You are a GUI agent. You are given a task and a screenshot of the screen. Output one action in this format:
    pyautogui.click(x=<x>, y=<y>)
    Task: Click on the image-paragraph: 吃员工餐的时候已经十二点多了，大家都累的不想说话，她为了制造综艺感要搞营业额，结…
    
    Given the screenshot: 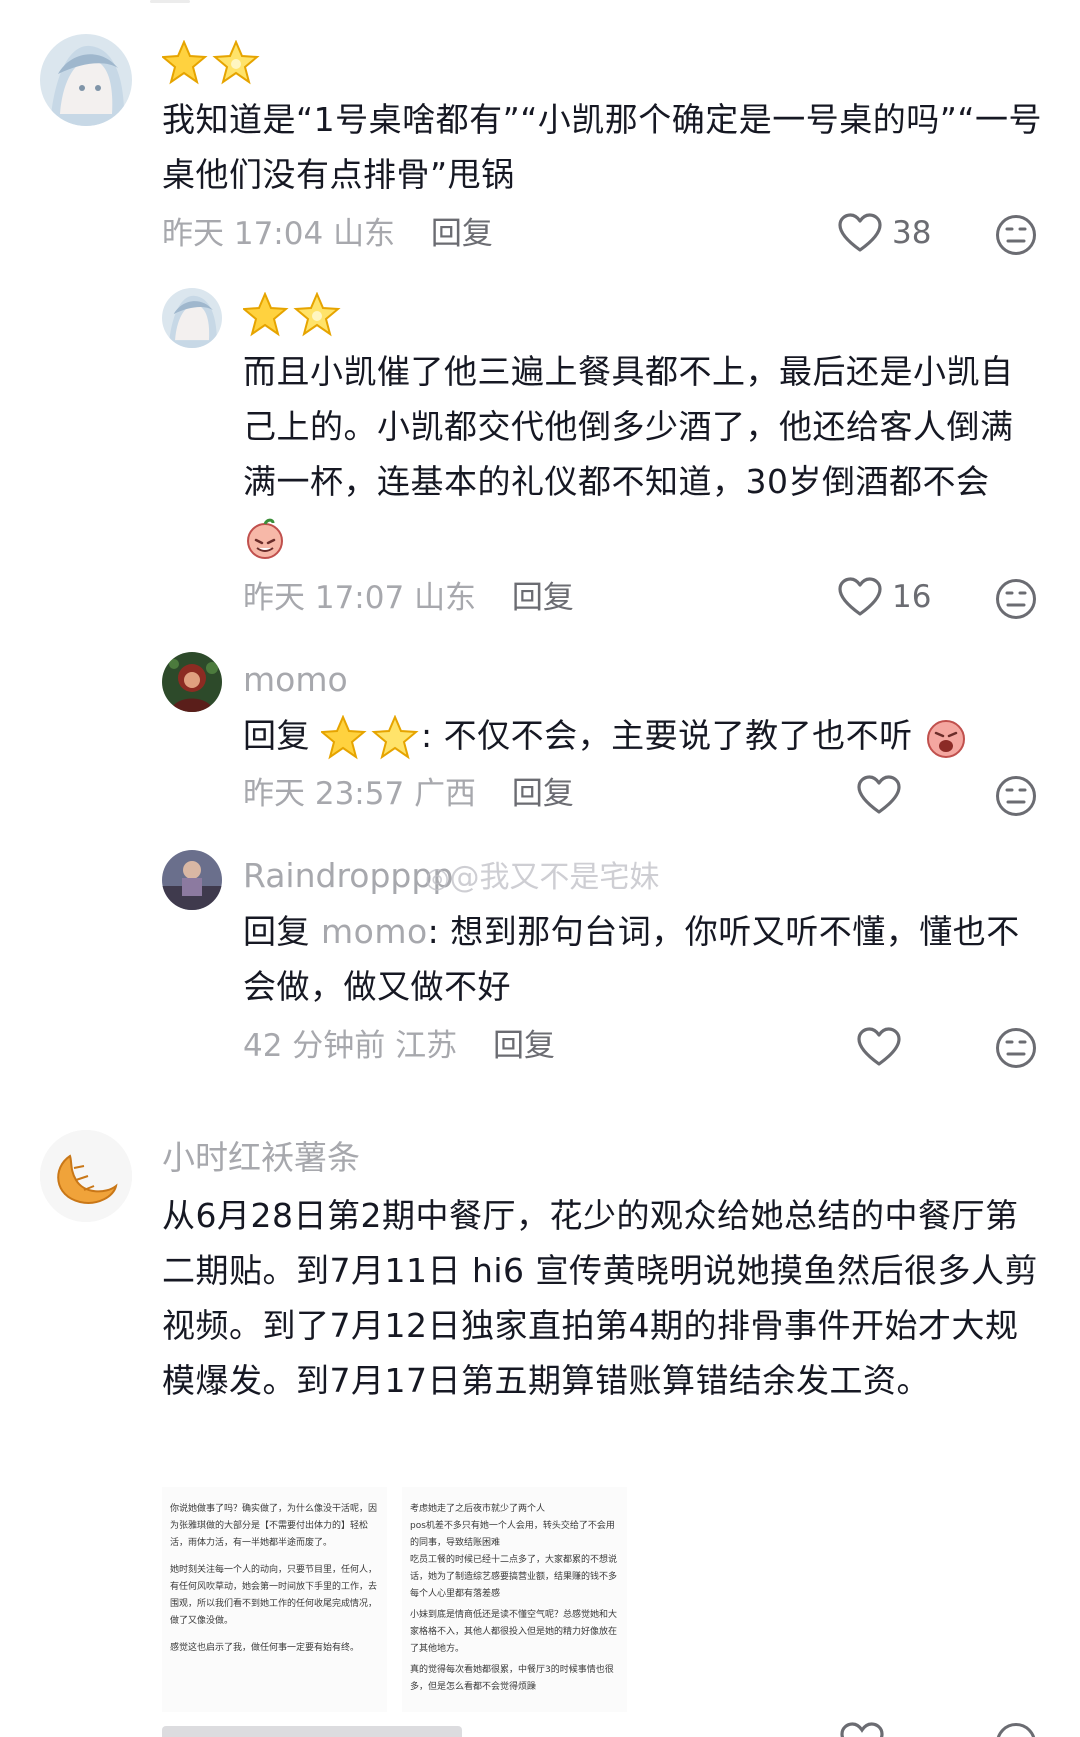 What is the action you would take?
    pyautogui.click(x=514, y=1577)
    